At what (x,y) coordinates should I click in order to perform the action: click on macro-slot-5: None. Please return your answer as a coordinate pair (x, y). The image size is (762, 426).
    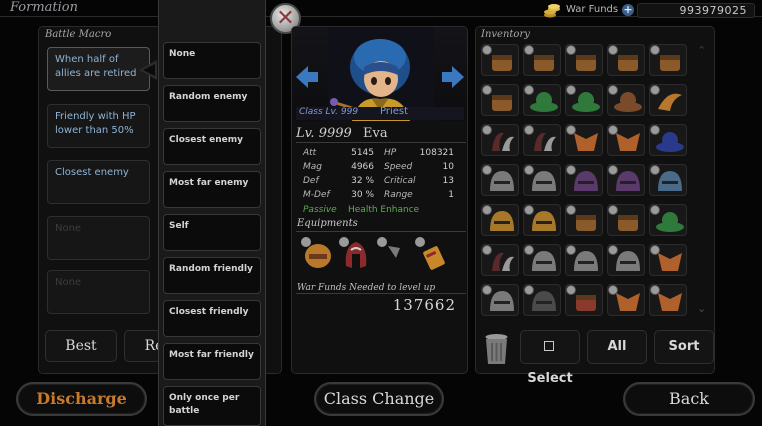
    Looking at the image, I should click on (98, 292).